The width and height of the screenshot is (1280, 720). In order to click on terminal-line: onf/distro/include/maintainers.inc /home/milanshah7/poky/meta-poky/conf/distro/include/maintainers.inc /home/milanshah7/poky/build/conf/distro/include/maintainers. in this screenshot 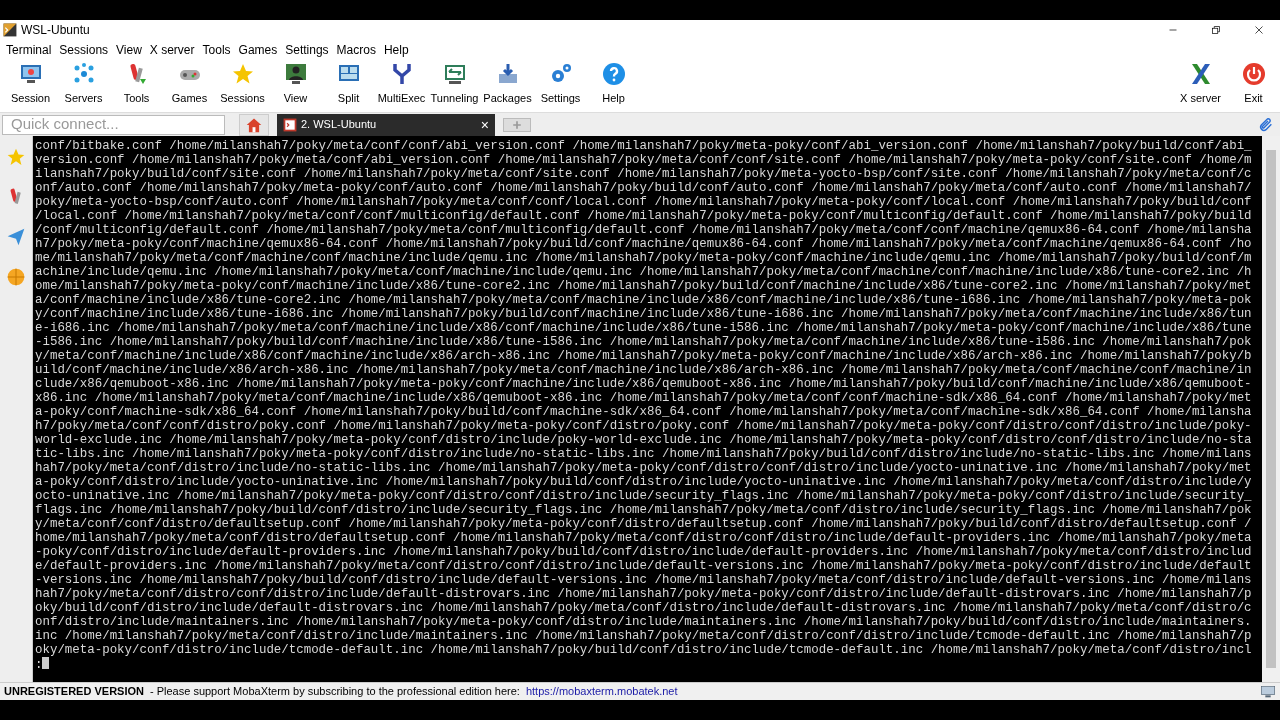, I will do `click(644, 622)`.